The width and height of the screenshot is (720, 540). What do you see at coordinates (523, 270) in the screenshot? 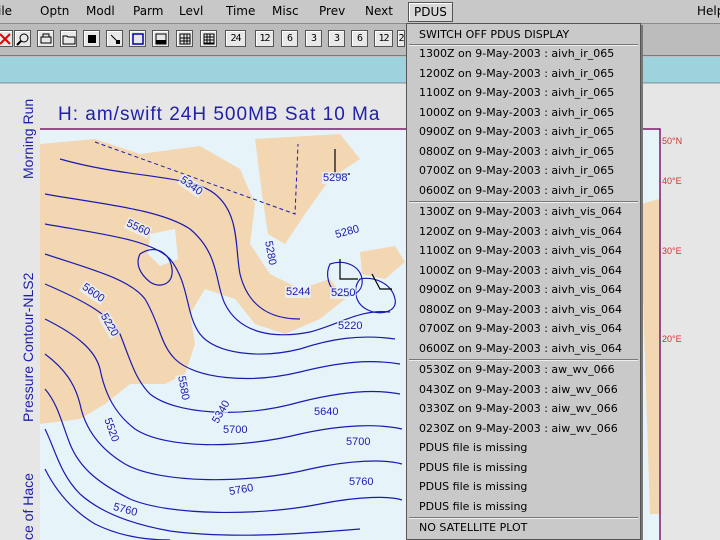
I see `menu-item-vis: 1000Z on 9-May-2003 : aivh_vis_064` at bounding box center [523, 270].